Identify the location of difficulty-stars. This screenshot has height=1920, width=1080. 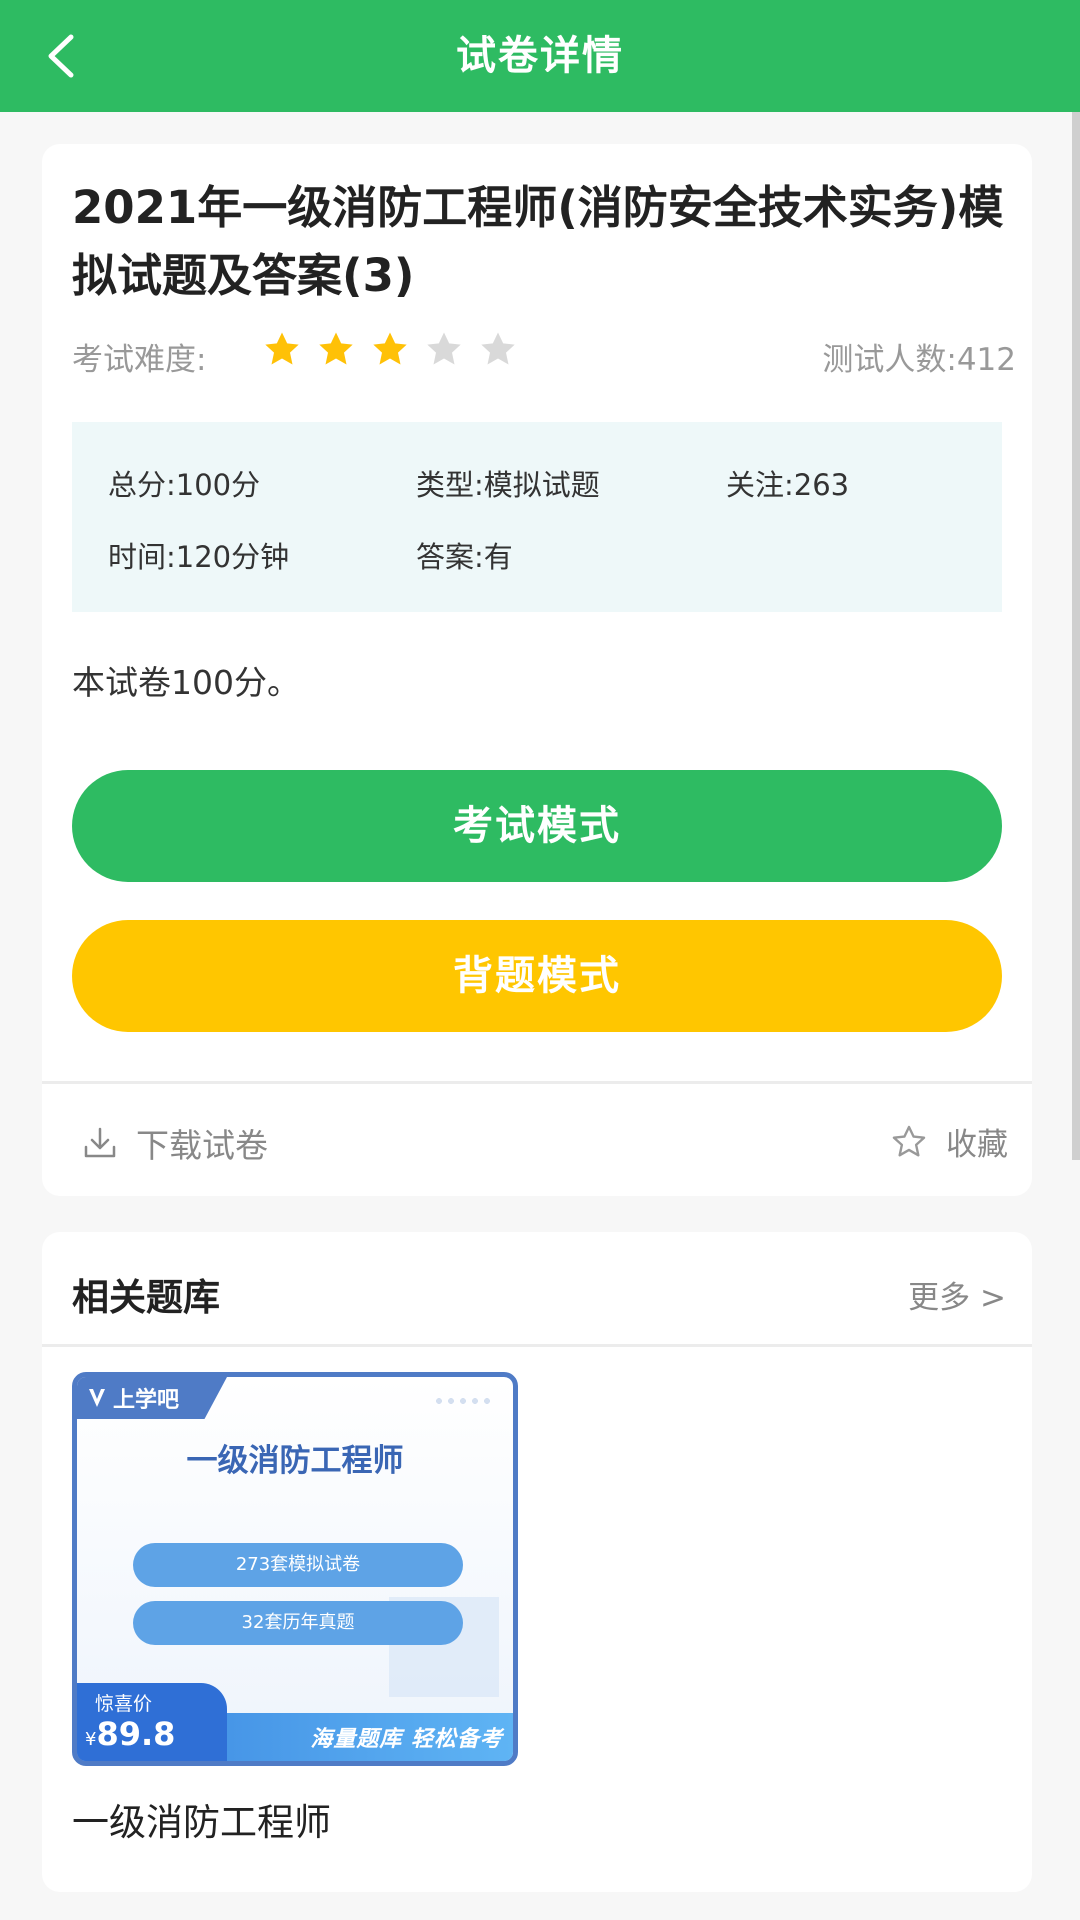
(390, 350).